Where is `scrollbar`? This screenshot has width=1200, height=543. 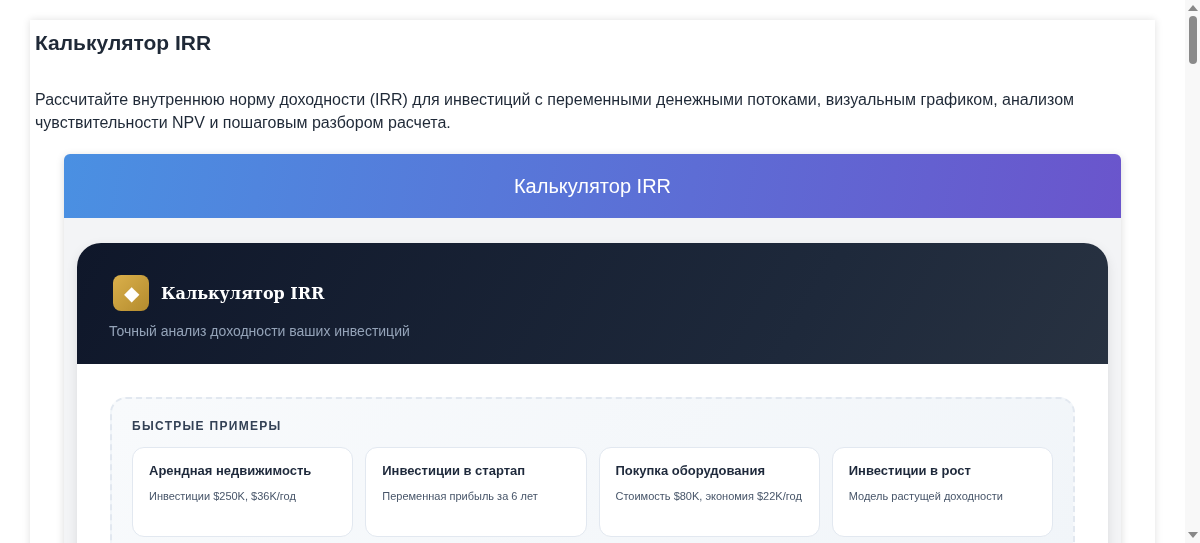
scrollbar is located at coordinates (1192, 271).